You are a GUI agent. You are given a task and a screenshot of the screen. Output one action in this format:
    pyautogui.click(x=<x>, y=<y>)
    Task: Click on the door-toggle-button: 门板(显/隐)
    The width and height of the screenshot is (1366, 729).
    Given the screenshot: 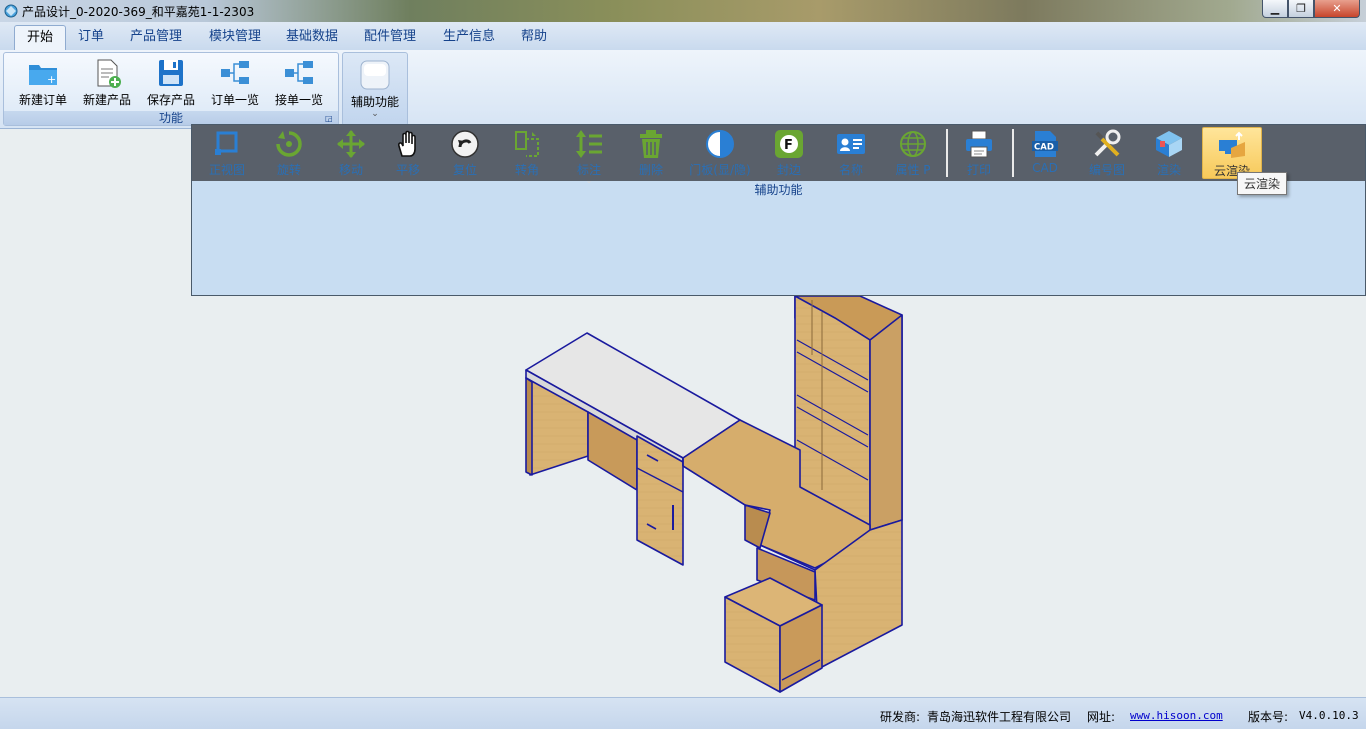 What is the action you would take?
    pyautogui.click(x=720, y=153)
    